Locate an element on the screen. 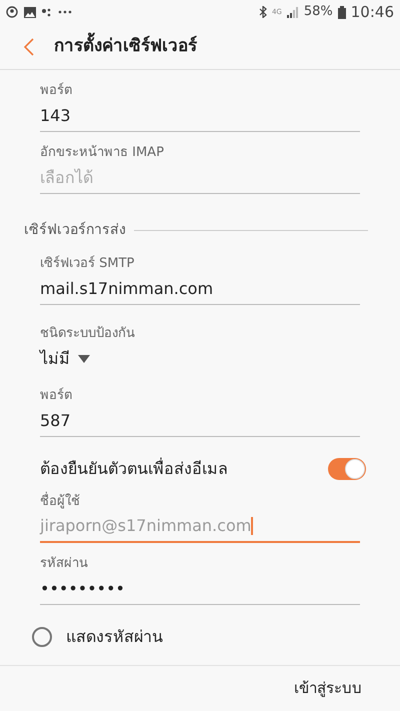  toggle-label: ต้องยืนยันตัวตนเพื่อส่งอีเมล is located at coordinates (134, 468).